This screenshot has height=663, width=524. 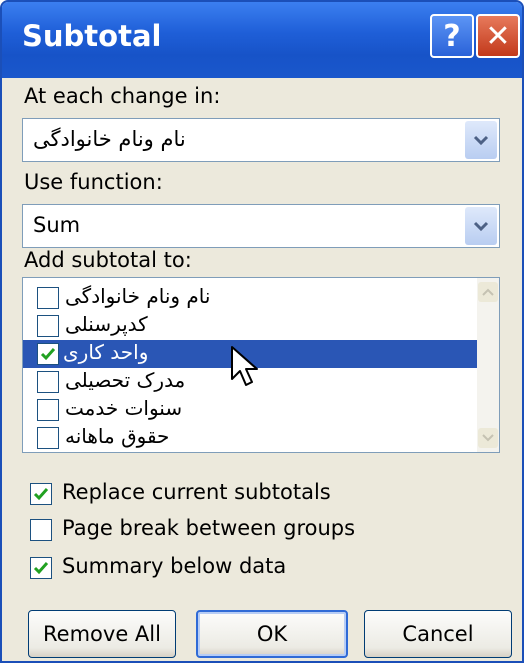 I want to click on function-combo: Sum, so click(x=261, y=226).